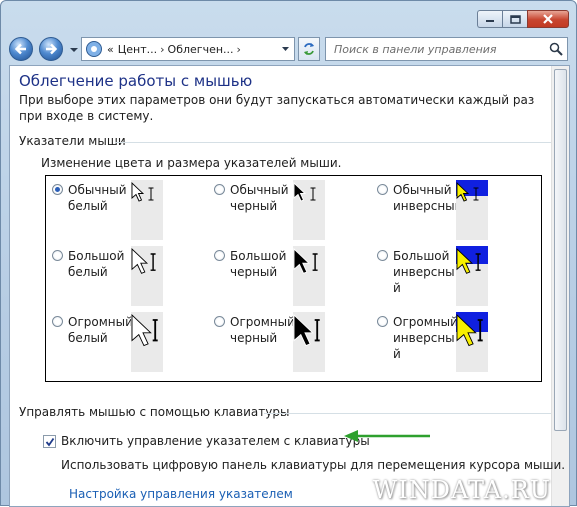  I want to click on maximize-button, so click(514, 19).